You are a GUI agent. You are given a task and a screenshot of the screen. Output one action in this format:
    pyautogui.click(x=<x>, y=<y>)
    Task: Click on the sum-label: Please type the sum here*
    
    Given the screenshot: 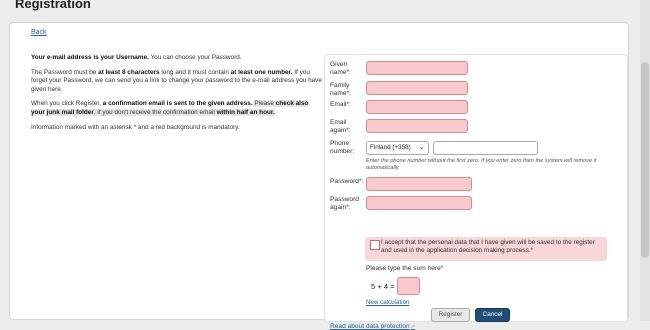 What is the action you would take?
    pyautogui.click(x=405, y=268)
    